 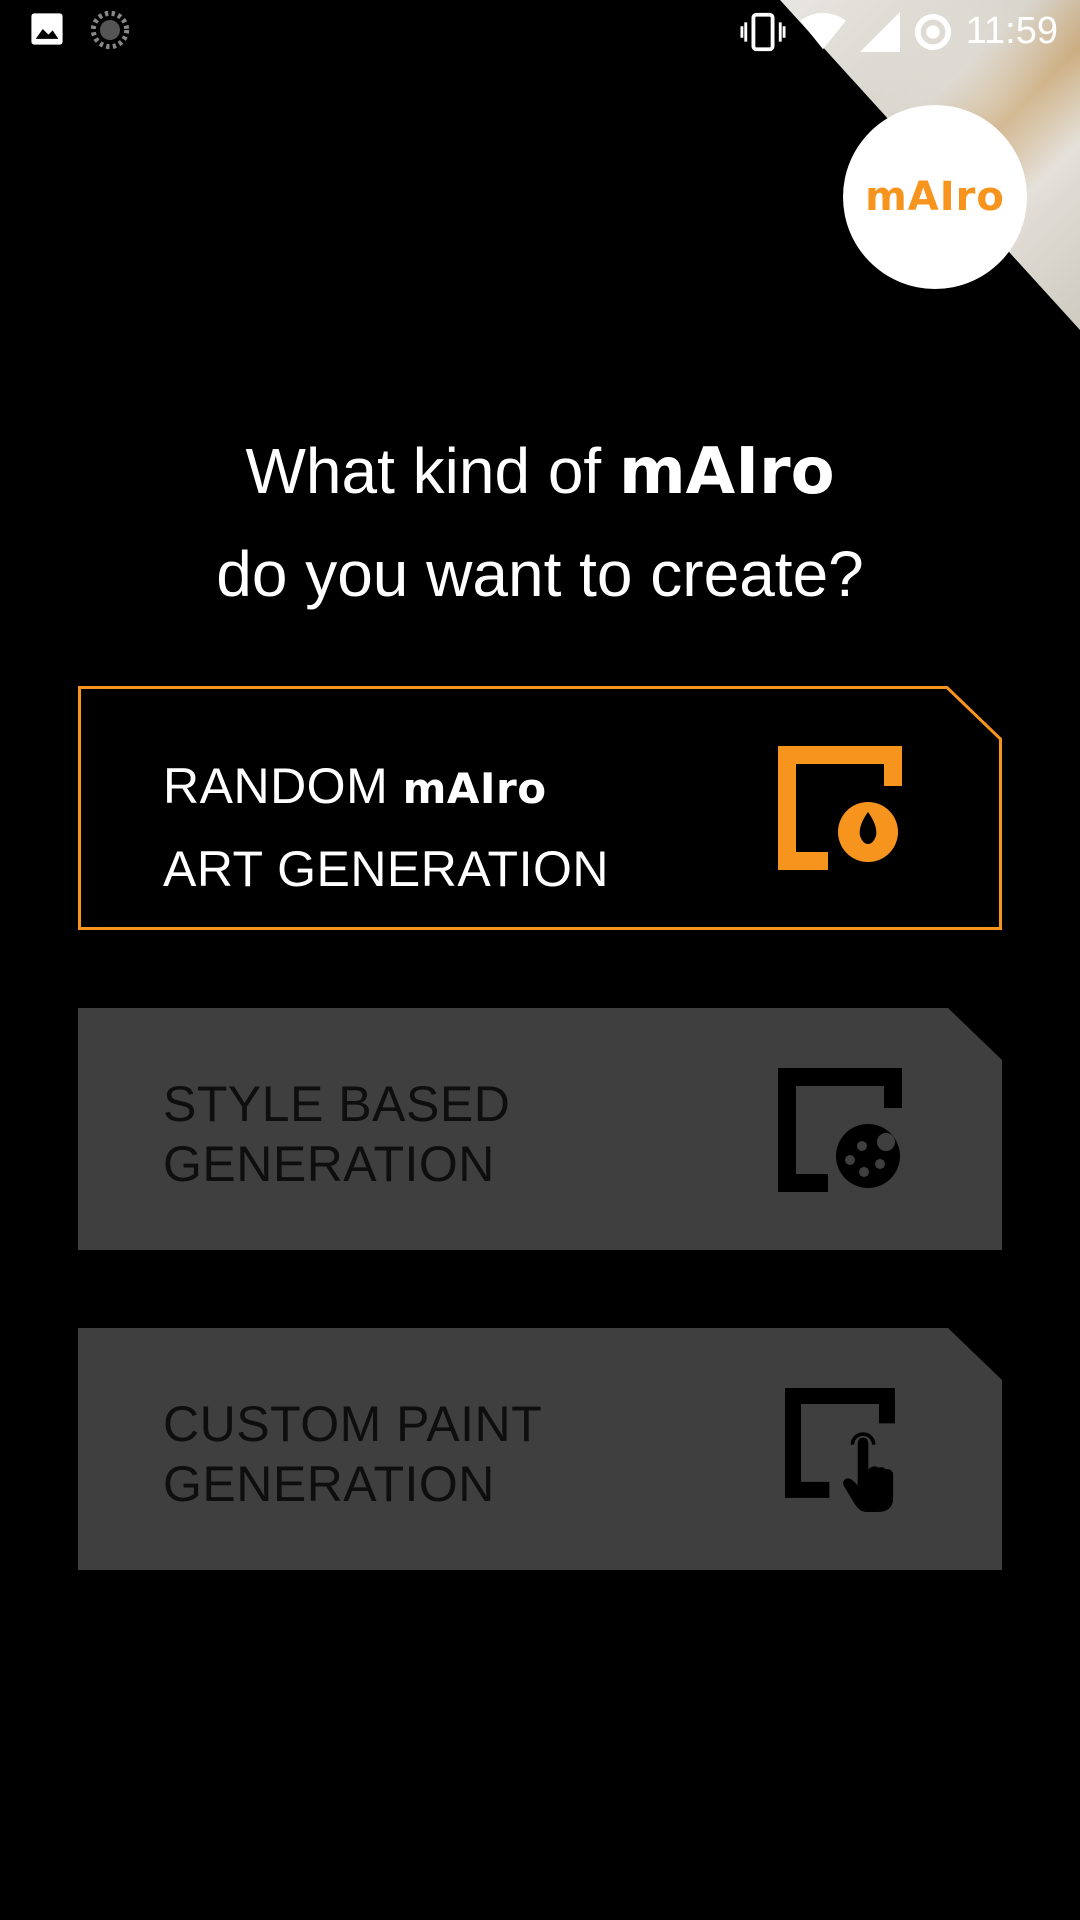 I want to click on gallery-icon, so click(x=47, y=29).